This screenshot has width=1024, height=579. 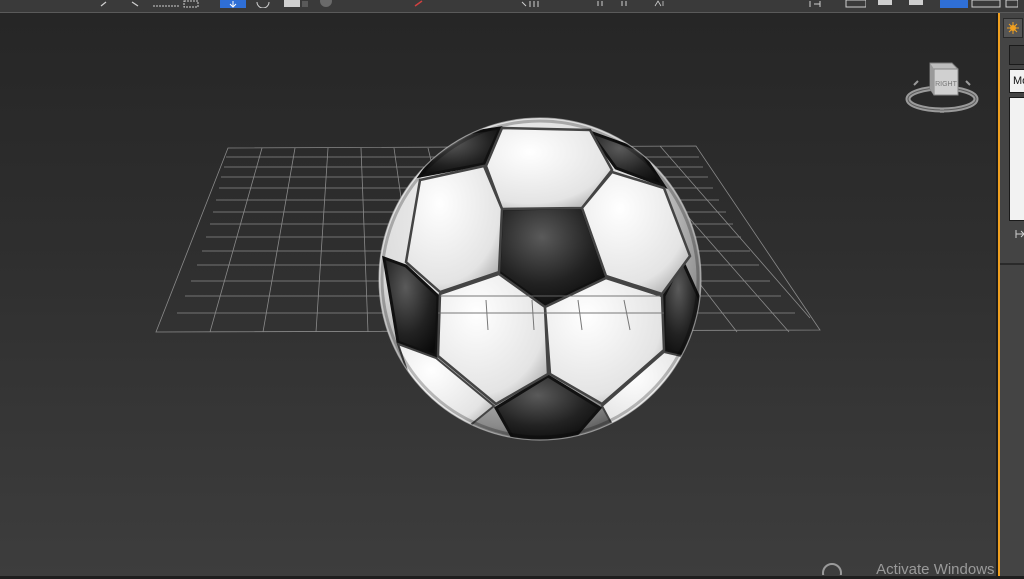 What do you see at coordinates (512, 6) in the screenshot?
I see `main-toolbar` at bounding box center [512, 6].